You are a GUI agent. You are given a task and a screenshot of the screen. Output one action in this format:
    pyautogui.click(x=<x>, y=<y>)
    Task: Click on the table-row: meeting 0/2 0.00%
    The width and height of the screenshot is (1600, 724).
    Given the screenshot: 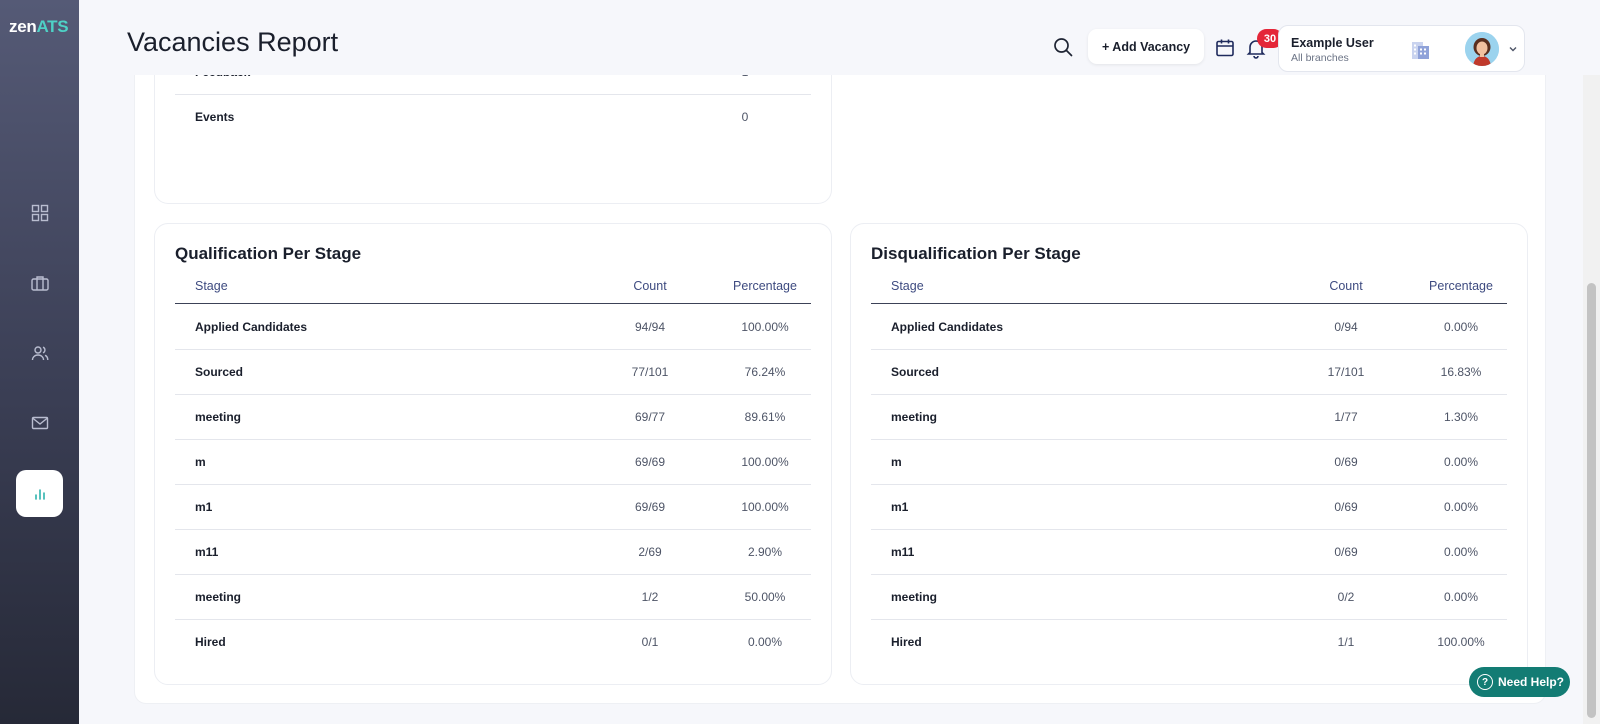 What is the action you would take?
    pyautogui.click(x=1189, y=597)
    